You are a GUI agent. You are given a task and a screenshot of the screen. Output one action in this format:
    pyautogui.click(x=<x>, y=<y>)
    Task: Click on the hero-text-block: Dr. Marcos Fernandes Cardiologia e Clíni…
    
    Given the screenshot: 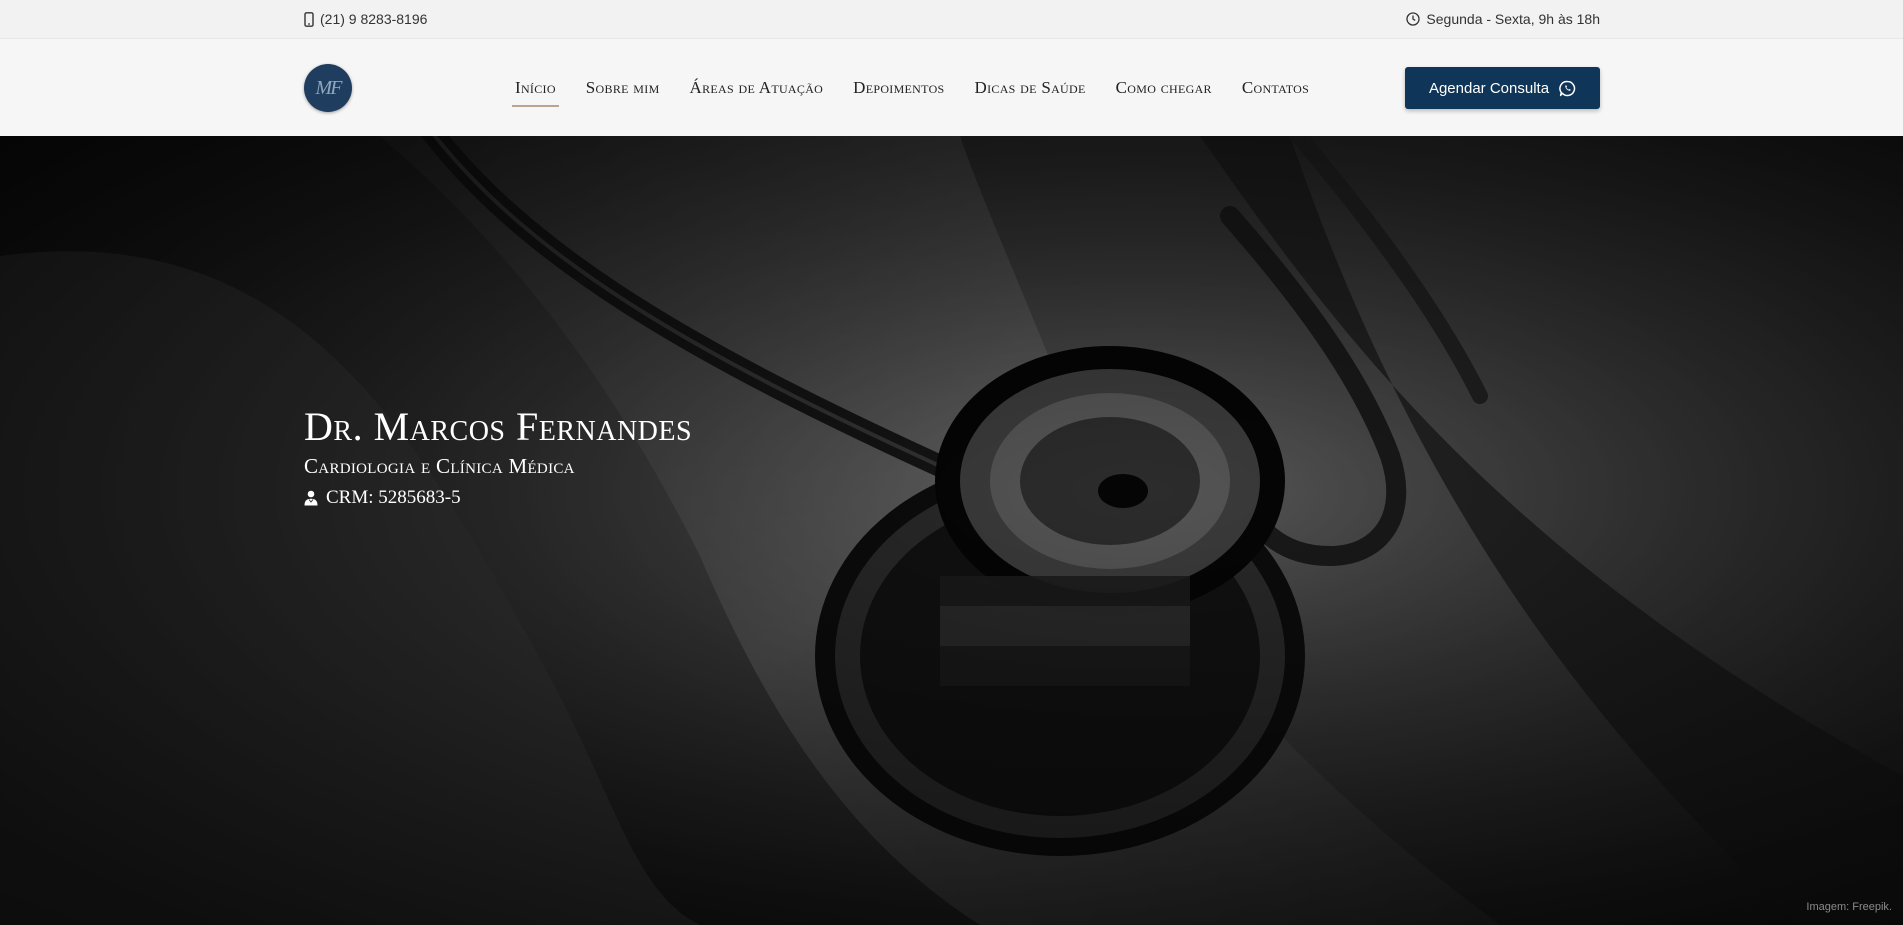 What is the action you would take?
    pyautogui.click(x=498, y=456)
    